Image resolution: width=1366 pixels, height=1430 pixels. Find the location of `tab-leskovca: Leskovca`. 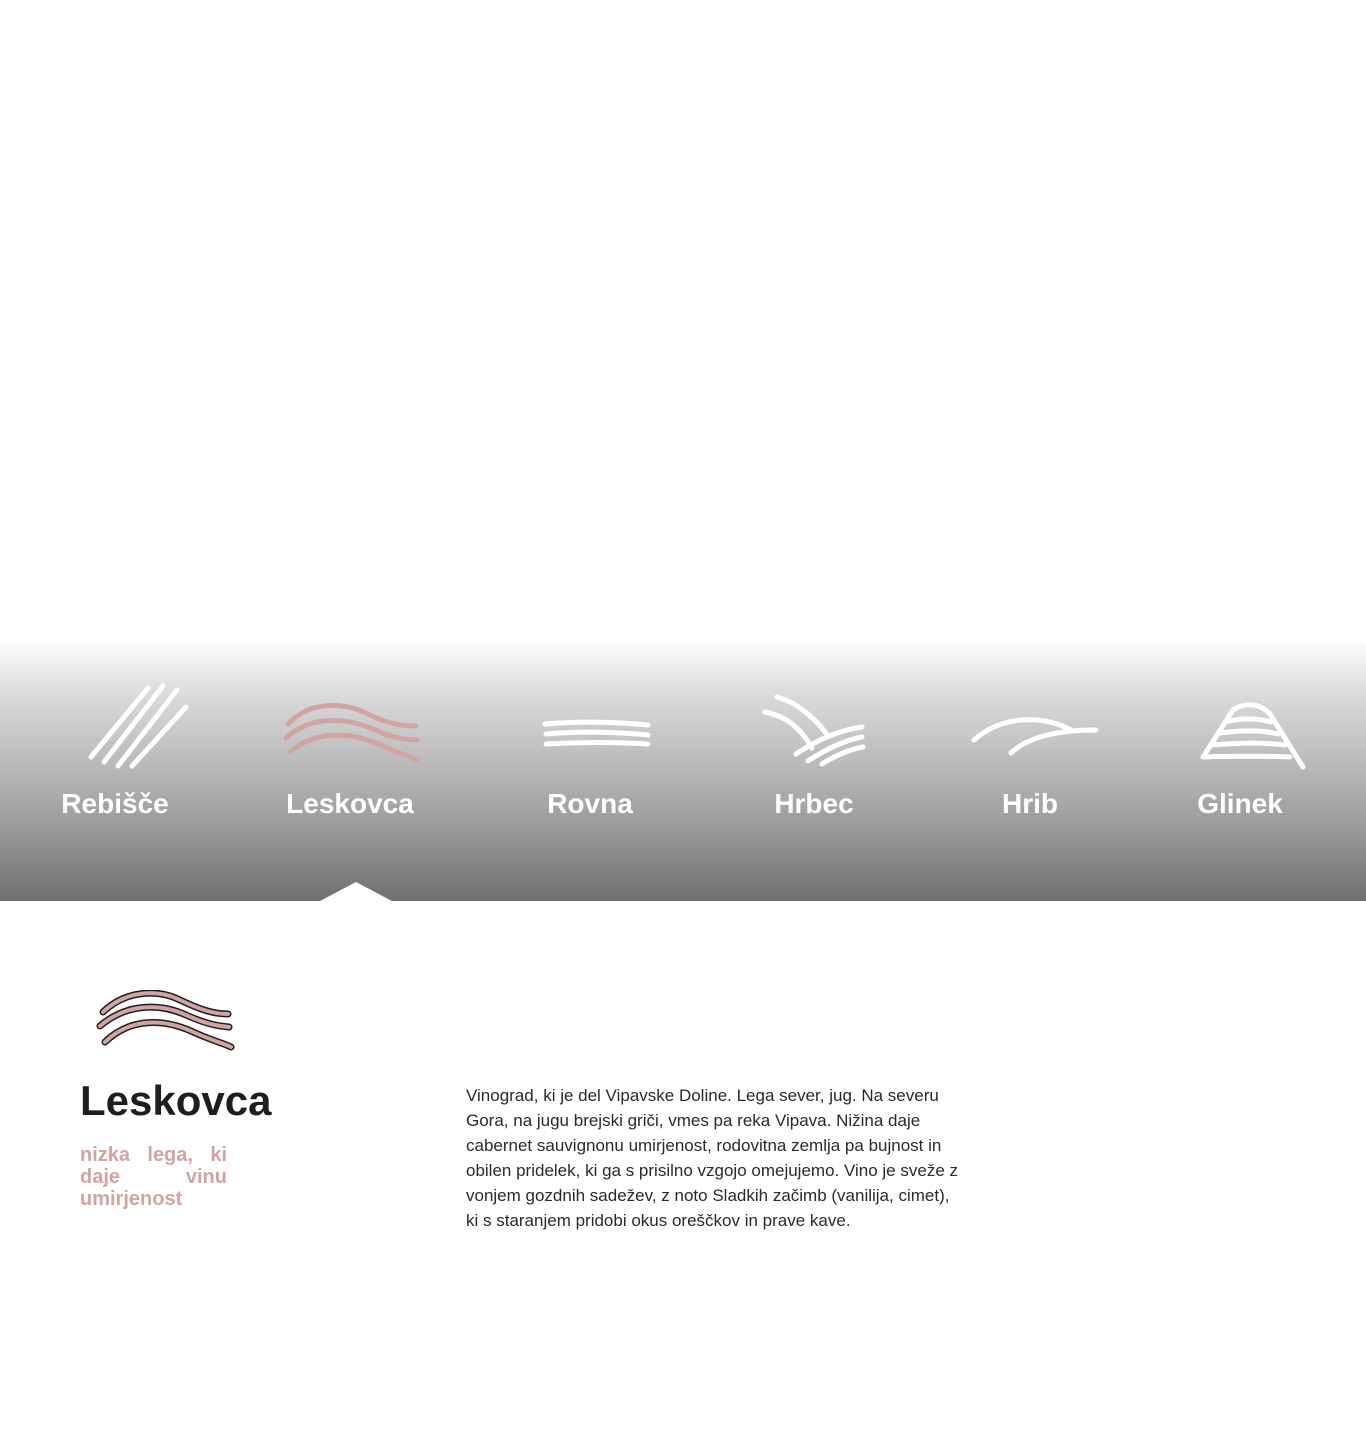

tab-leskovca: Leskovca is located at coordinates (350, 770).